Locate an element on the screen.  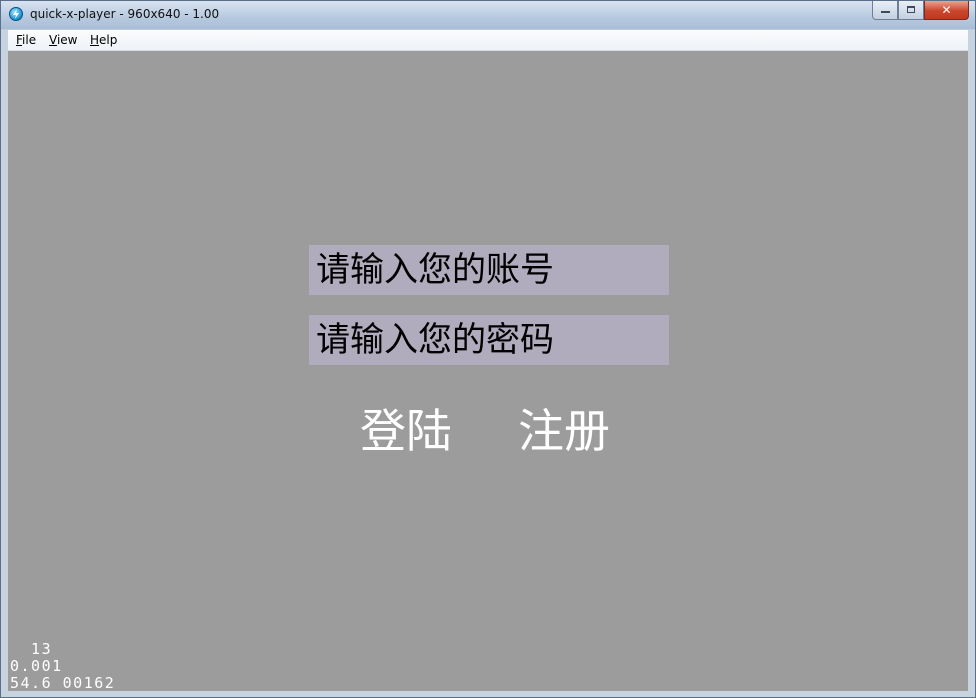
menu-view: View is located at coordinates (63, 40).